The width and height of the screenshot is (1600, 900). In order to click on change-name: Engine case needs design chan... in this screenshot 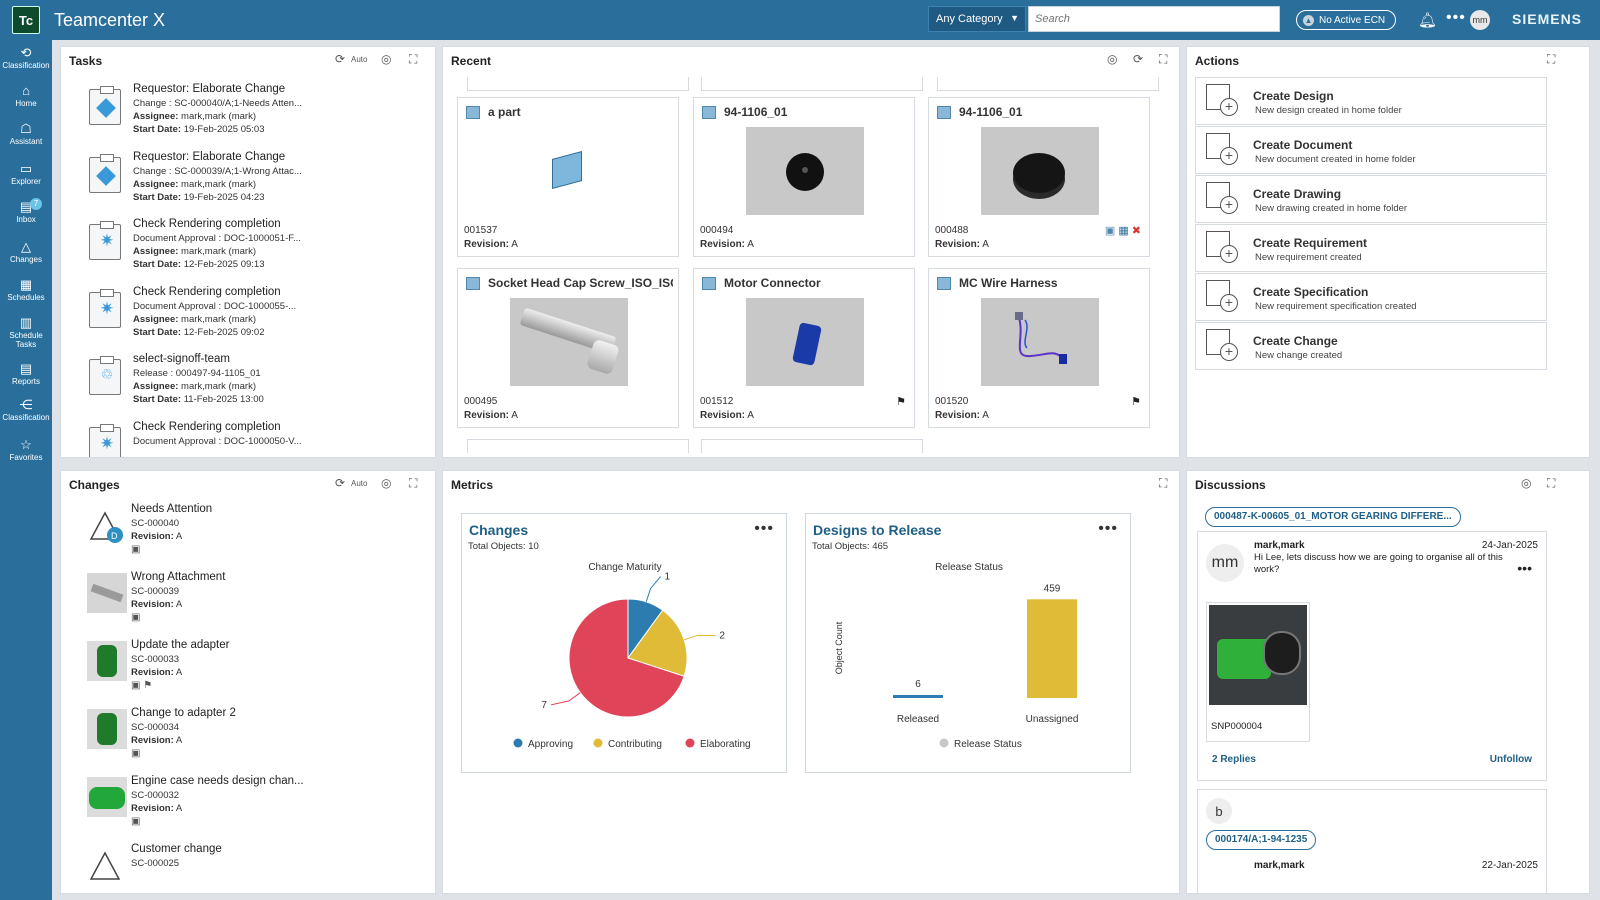, I will do `click(217, 781)`.